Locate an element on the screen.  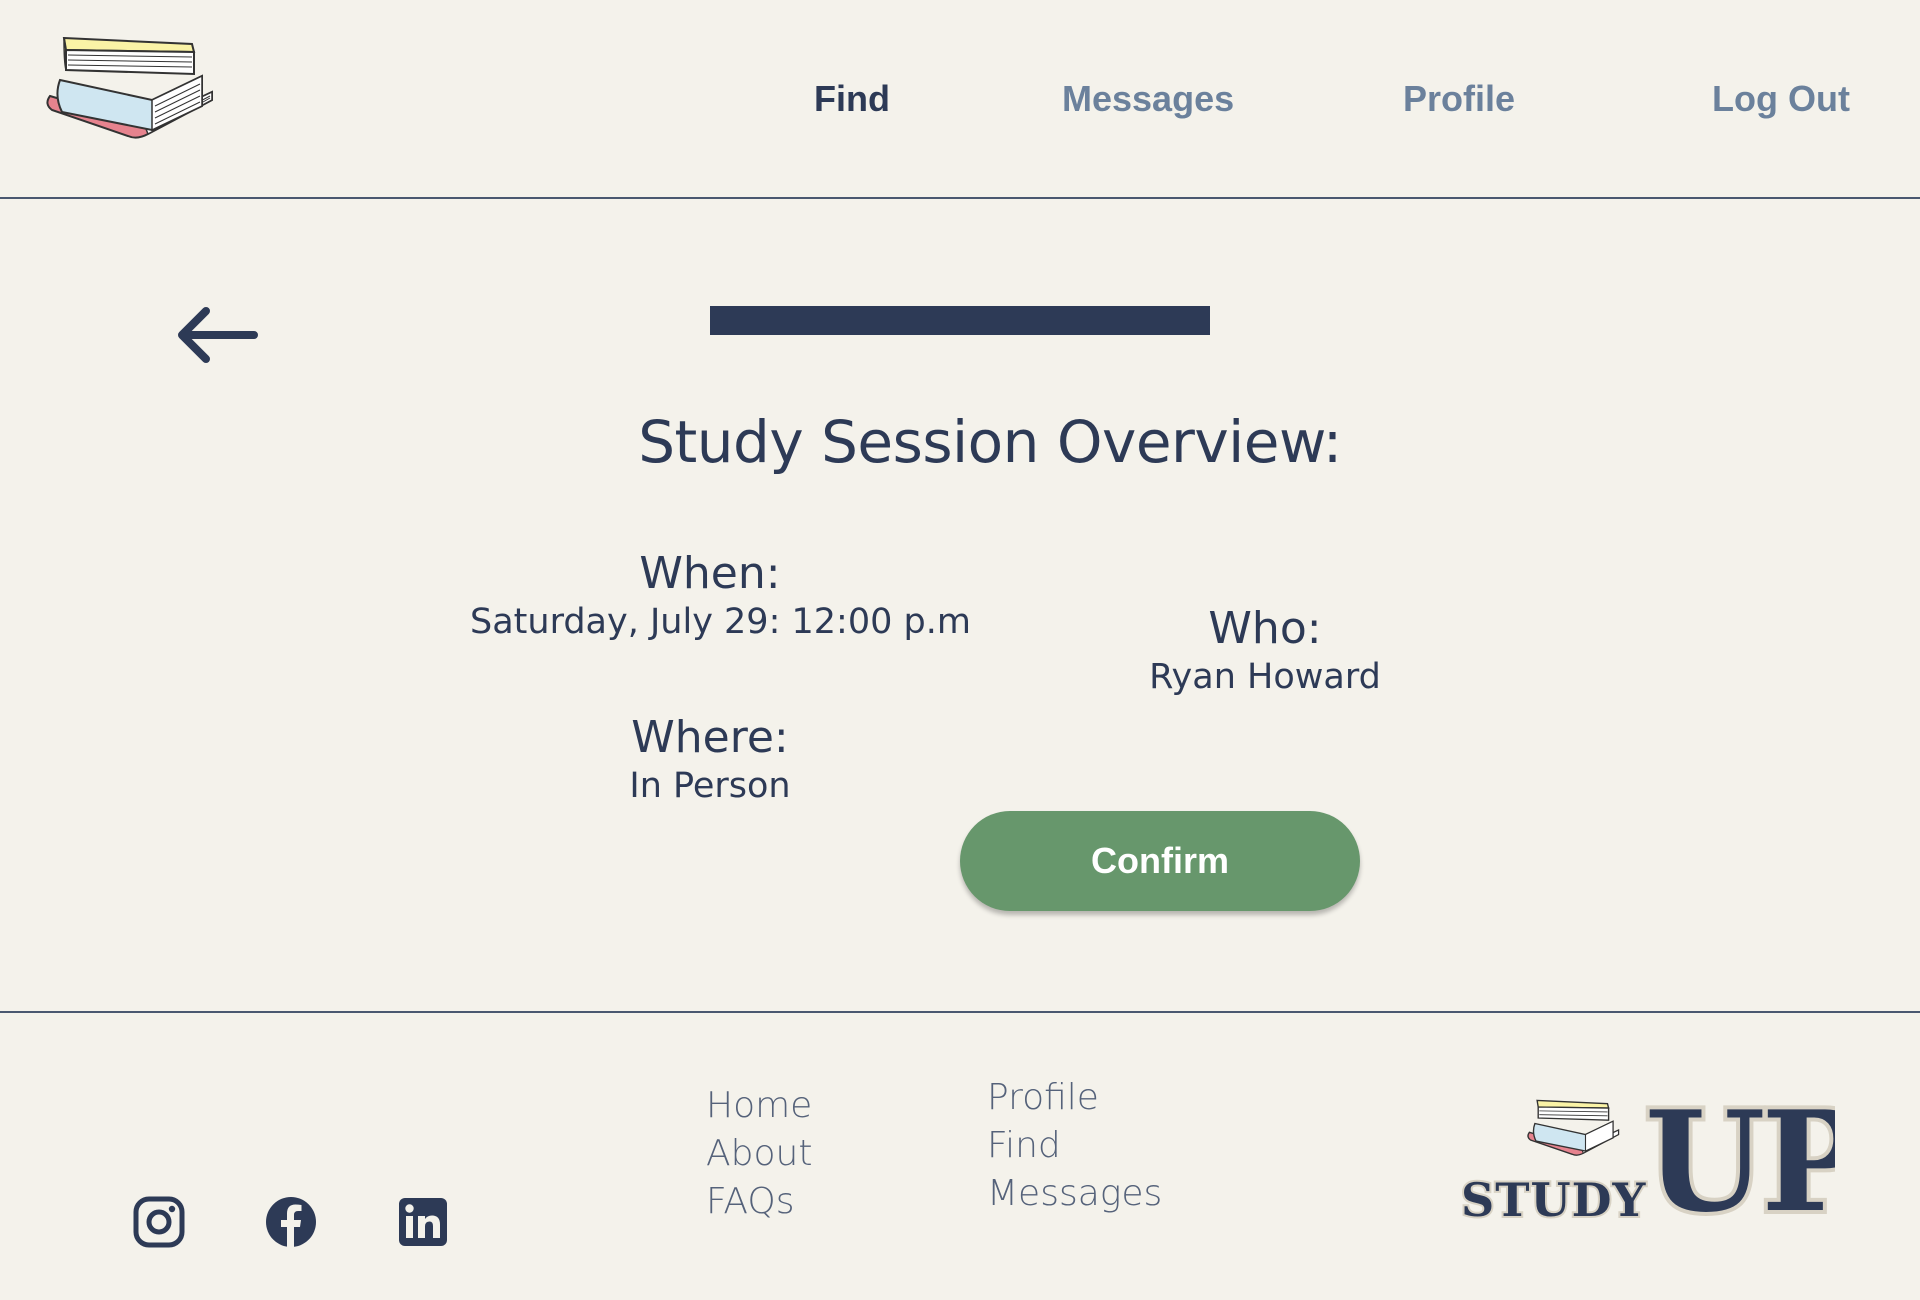
back-arrow-icon is located at coordinates (217, 335).